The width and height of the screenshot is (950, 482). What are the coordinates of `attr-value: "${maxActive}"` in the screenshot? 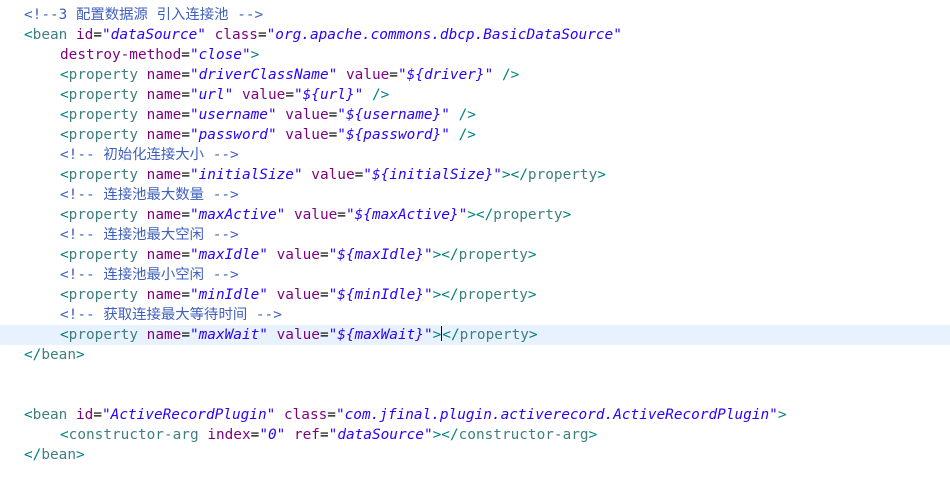 It's located at (406, 215).